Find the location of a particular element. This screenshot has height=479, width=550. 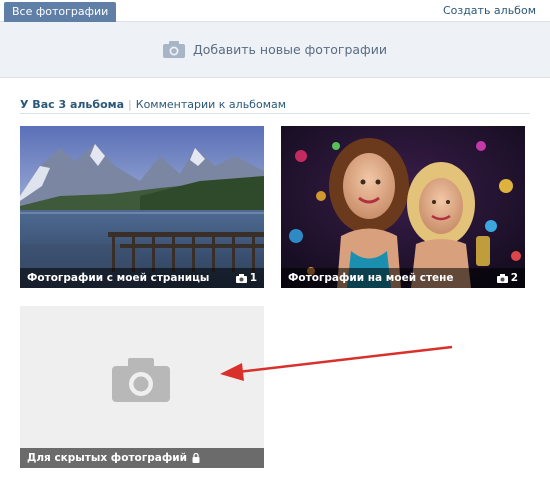

red-arrow-annotation is located at coordinates (336, 363).